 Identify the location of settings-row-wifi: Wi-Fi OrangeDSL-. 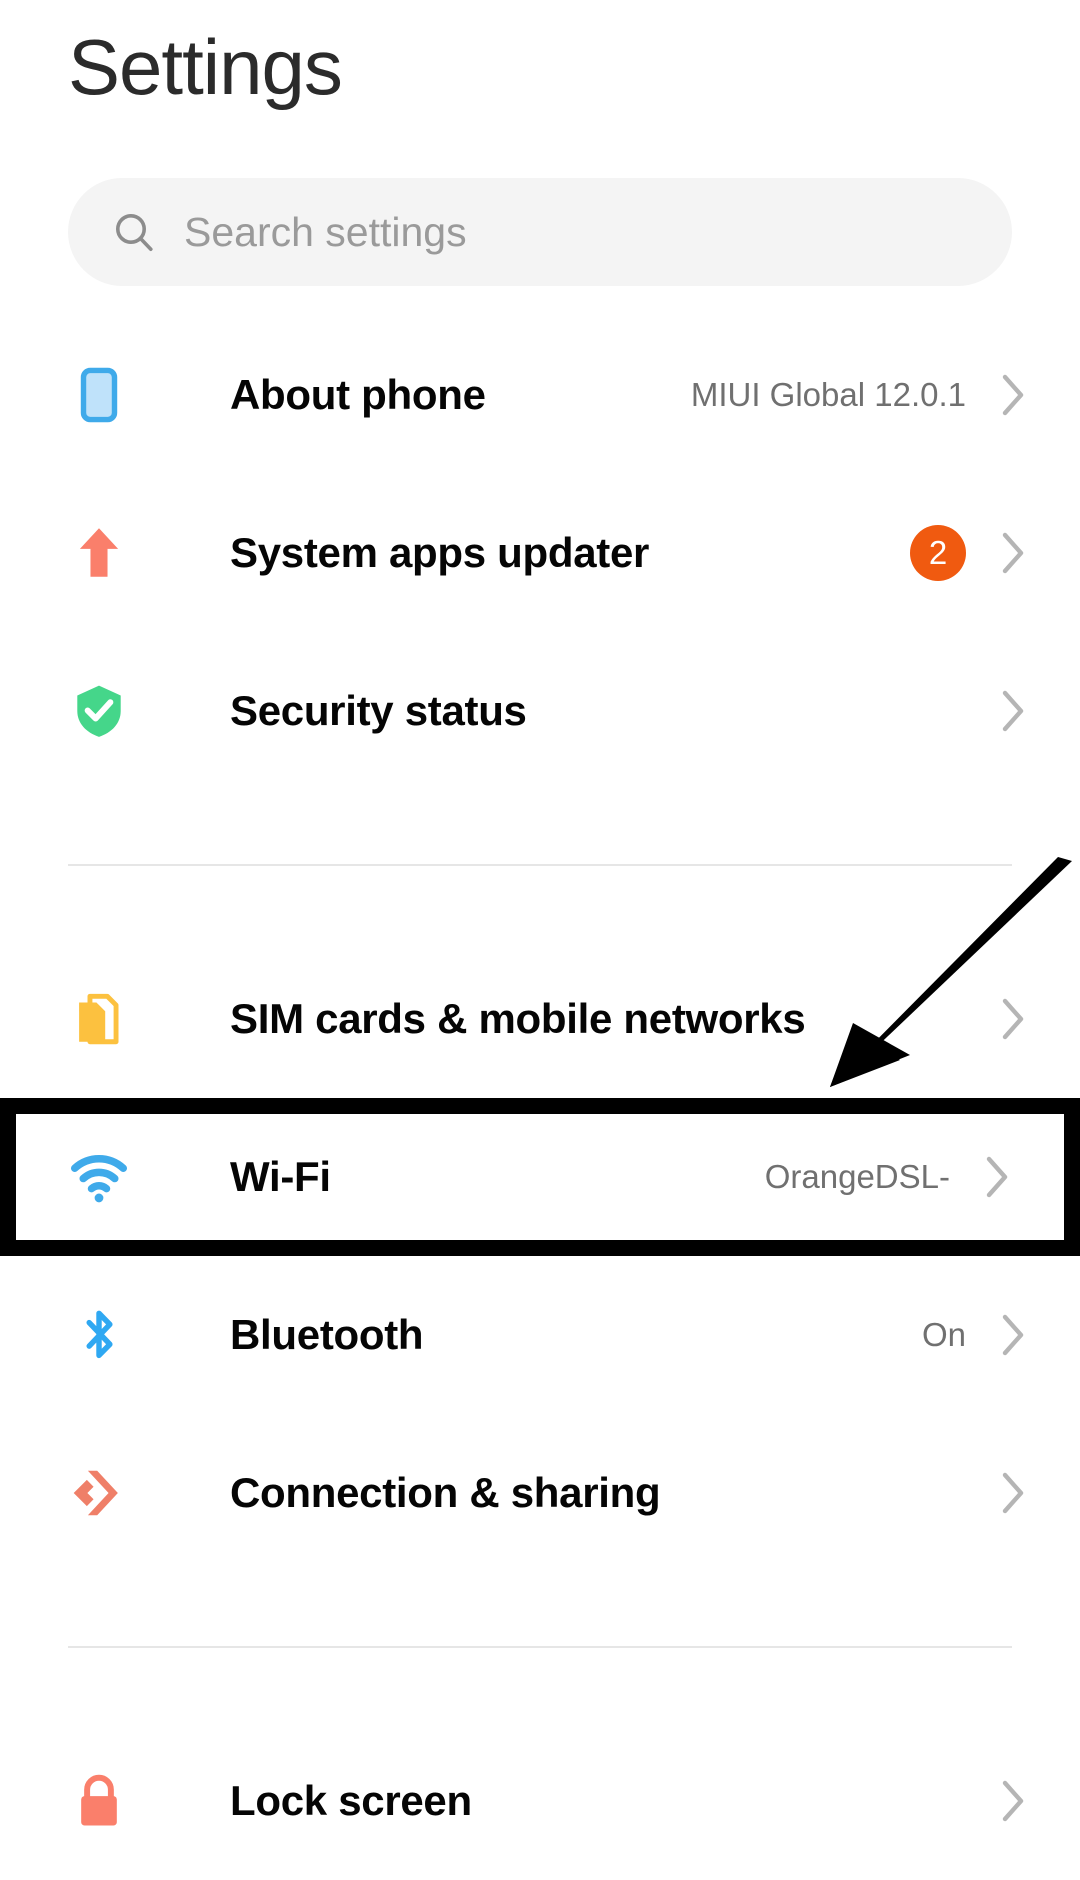
(540, 1177).